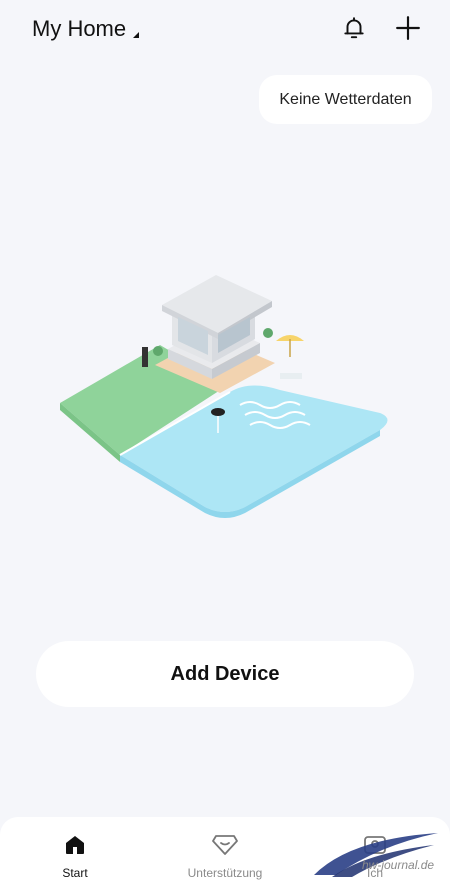 This screenshot has height=884, width=450. Describe the element at coordinates (79, 28) in the screenshot. I see `home-name: My Home` at that location.